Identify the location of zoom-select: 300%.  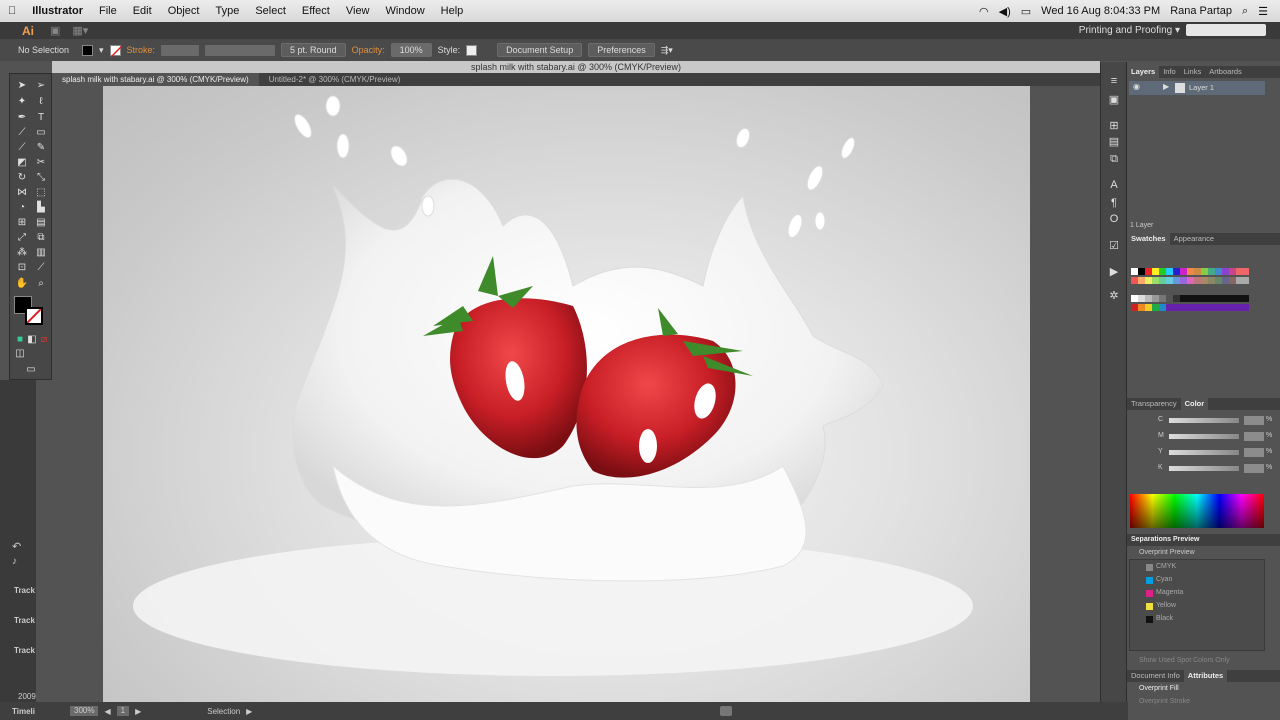
(84, 711).